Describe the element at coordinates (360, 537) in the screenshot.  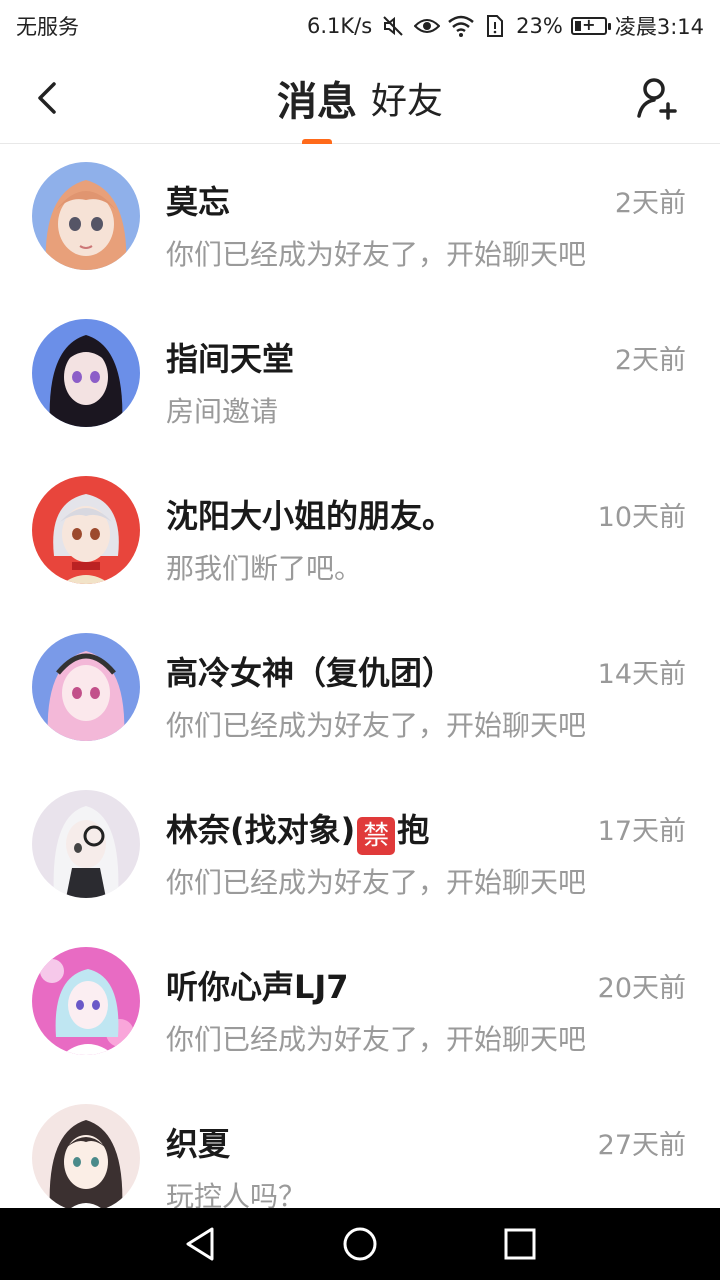
I see `conversation-item: 沈阳大小姐的朋友。 10天前 那我们断了吧。` at that location.